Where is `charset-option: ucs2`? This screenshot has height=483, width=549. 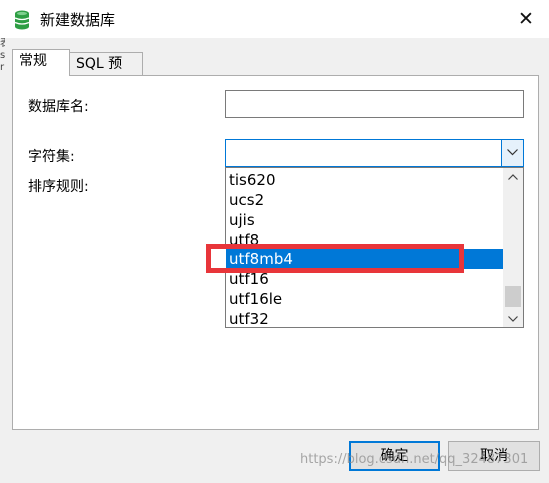
charset-option: ucs2 is located at coordinates (364, 200).